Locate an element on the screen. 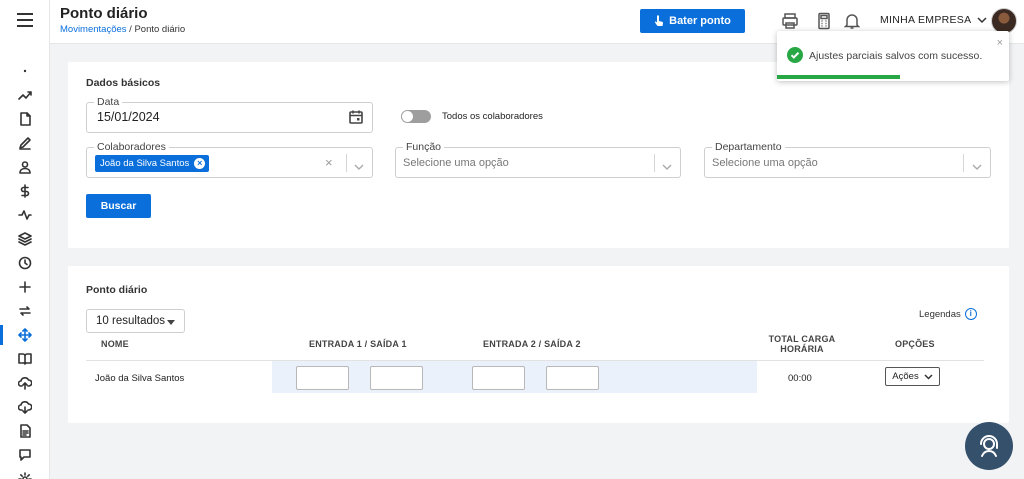 The image size is (1024, 479). entrada1-input is located at coordinates (322, 378).